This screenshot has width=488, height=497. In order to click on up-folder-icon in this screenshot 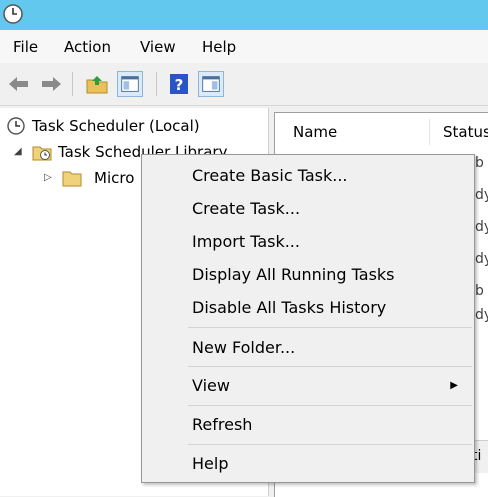, I will do `click(97, 84)`.